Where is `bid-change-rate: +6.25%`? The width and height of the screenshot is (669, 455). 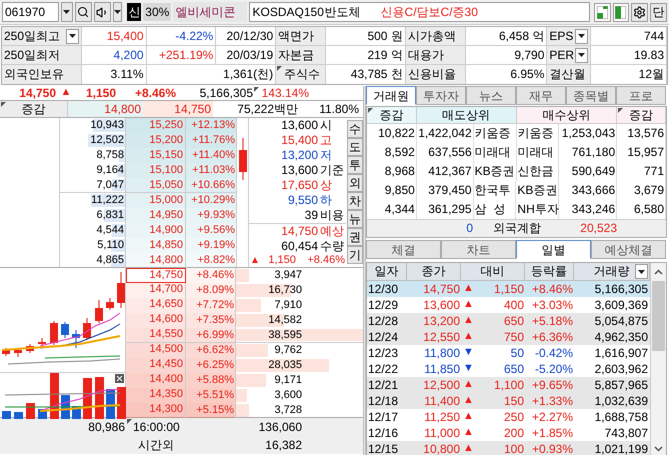 bid-change-rate: +6.25% is located at coordinates (215, 365).